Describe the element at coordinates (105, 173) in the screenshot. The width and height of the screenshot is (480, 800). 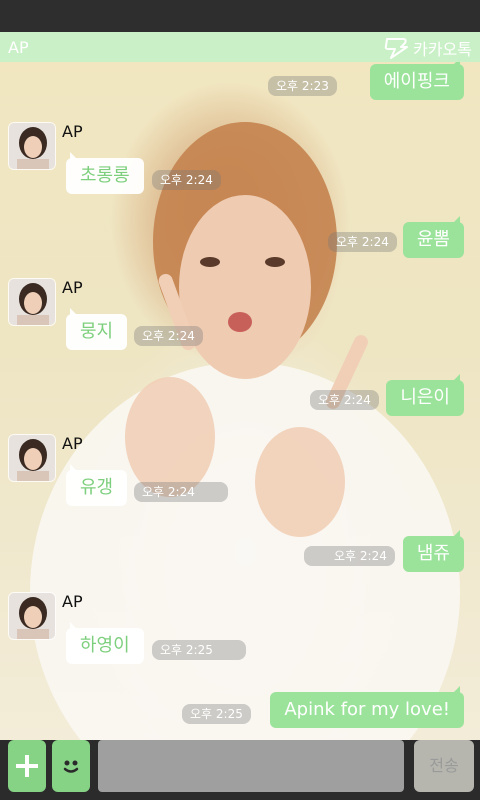
I see `message-bubble: 초롱롱` at that location.